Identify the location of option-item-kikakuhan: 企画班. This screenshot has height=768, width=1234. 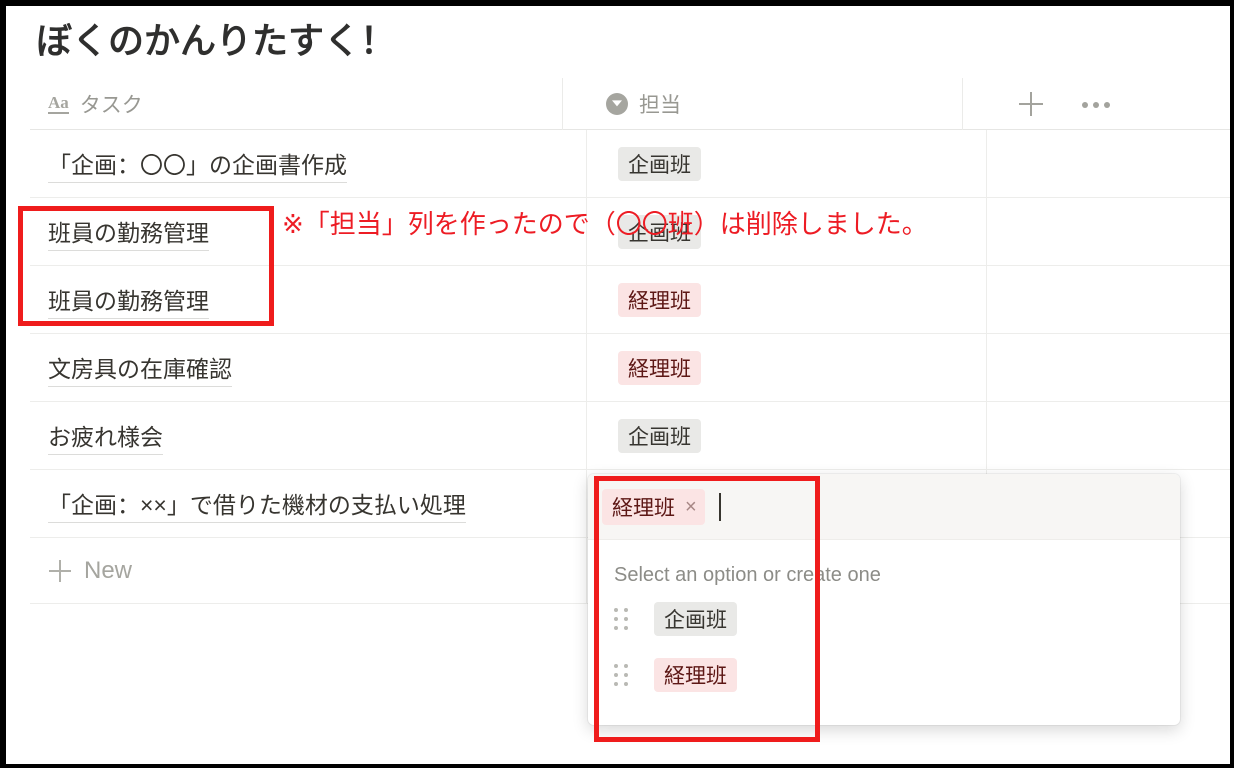
(884, 619).